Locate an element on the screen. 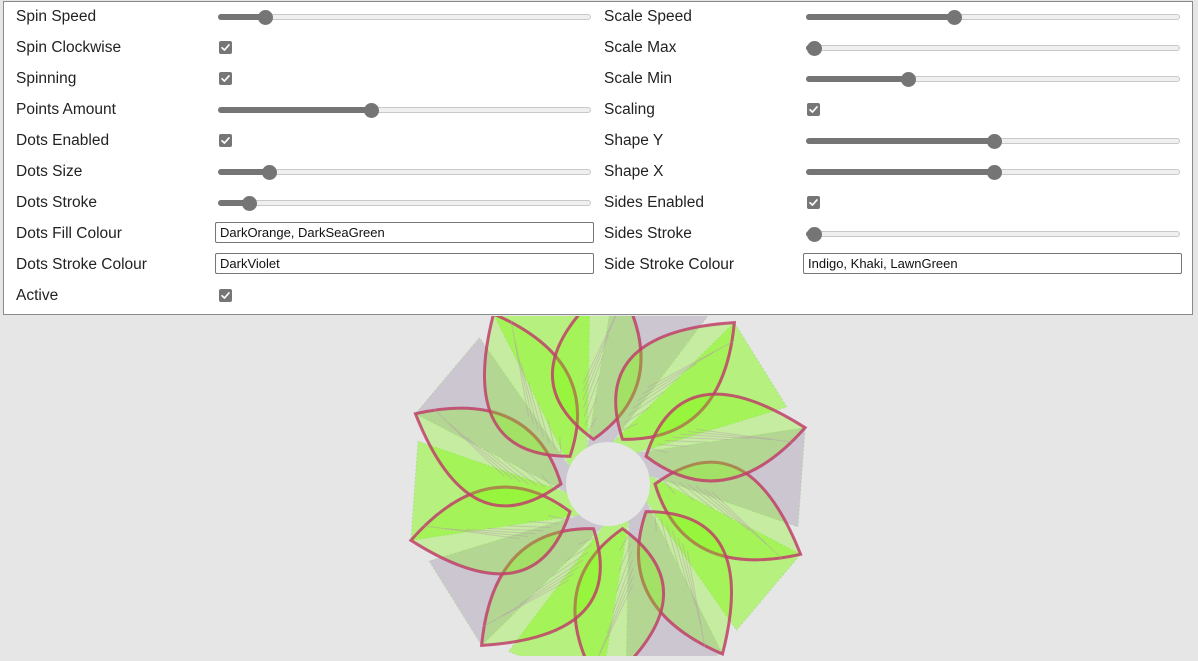 This screenshot has height=661, width=1198. control-row-points-amount: Points Amount is located at coordinates (302, 110).